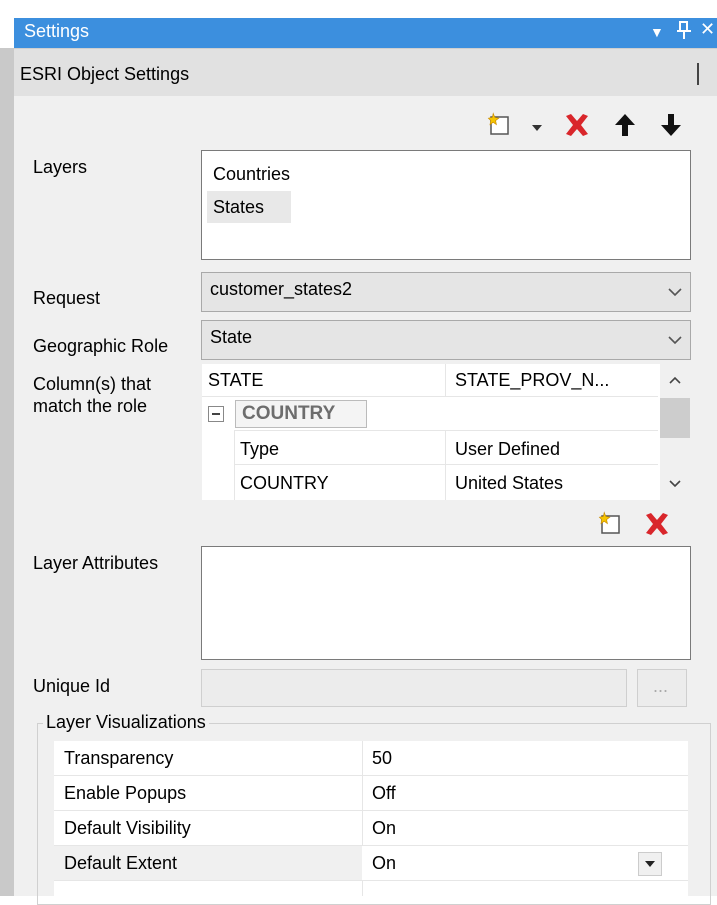 Image resolution: width=717 pixels, height=905 pixels. Describe the element at coordinates (365, 33) in the screenshot. I see `settings-titlebar: Settings ▼ ✕` at that location.